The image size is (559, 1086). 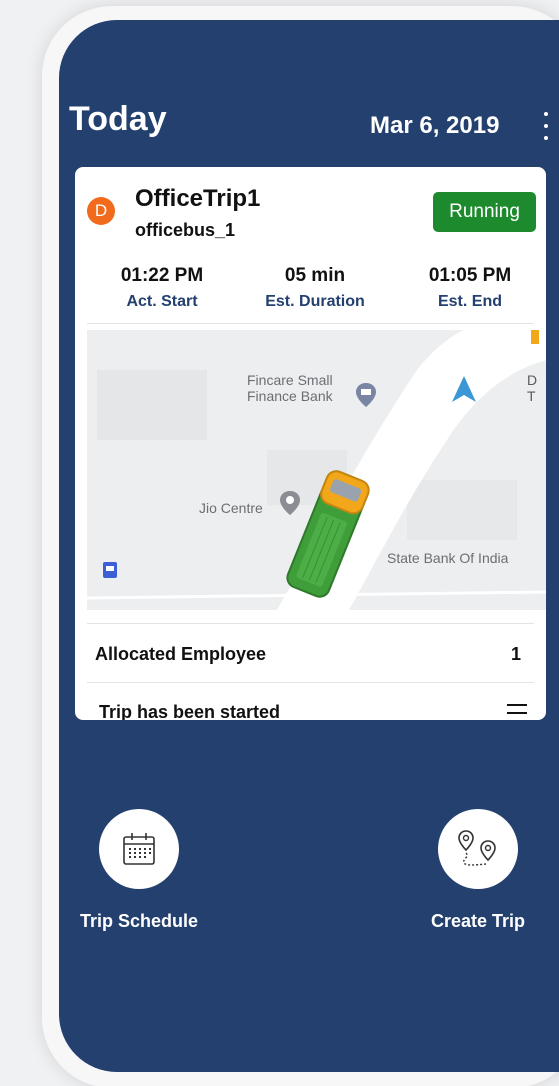 What do you see at coordinates (470, 288) in the screenshot?
I see `stat-est-end: 01:05 PM Est. End` at bounding box center [470, 288].